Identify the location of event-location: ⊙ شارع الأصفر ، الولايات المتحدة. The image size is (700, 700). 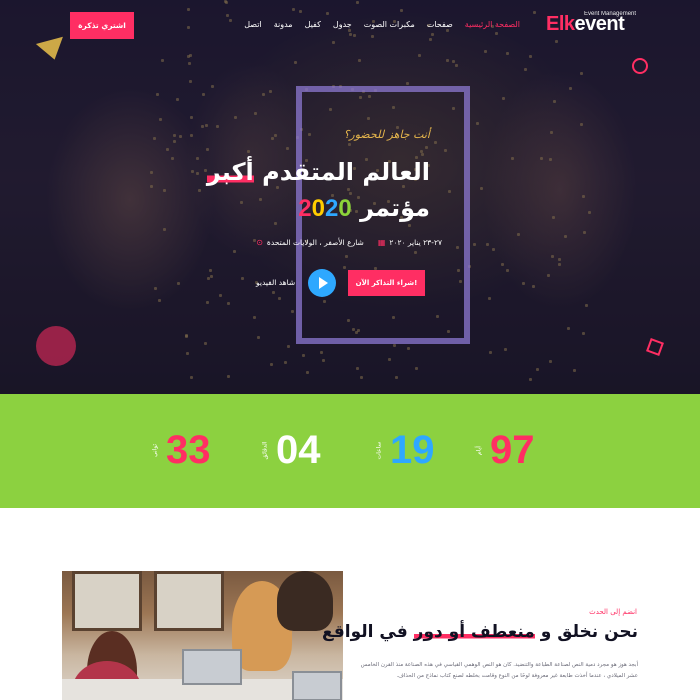
(310, 242).